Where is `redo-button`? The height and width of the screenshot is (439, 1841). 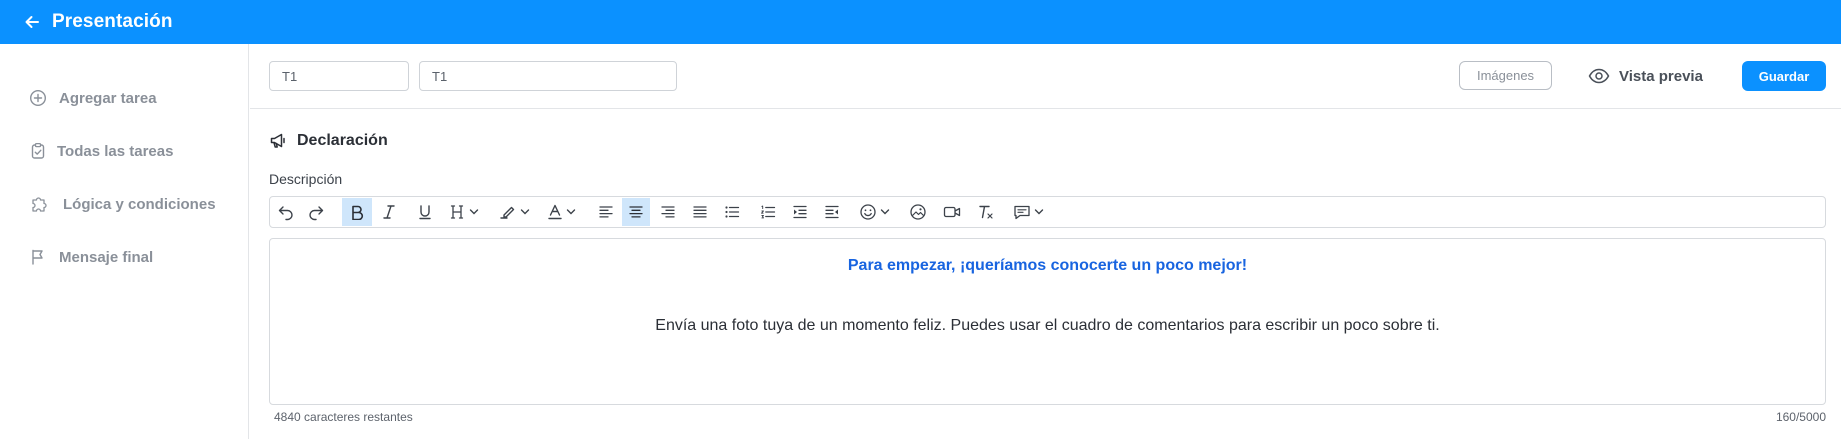
redo-button is located at coordinates (316, 212).